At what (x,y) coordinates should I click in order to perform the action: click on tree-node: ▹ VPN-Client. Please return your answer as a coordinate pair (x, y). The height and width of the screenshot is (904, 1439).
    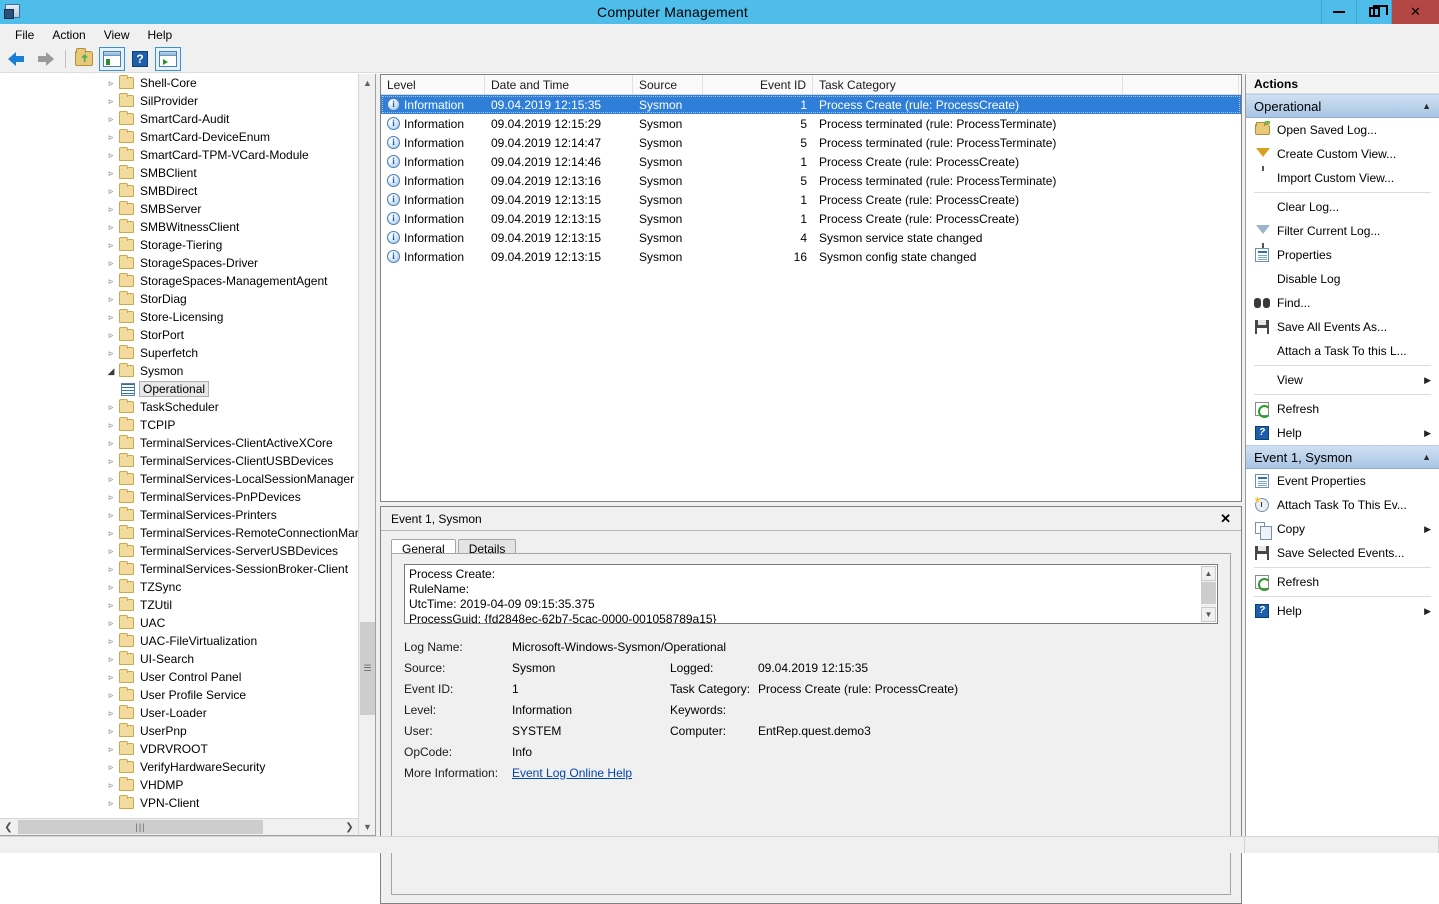
    Looking at the image, I should click on (179, 803).